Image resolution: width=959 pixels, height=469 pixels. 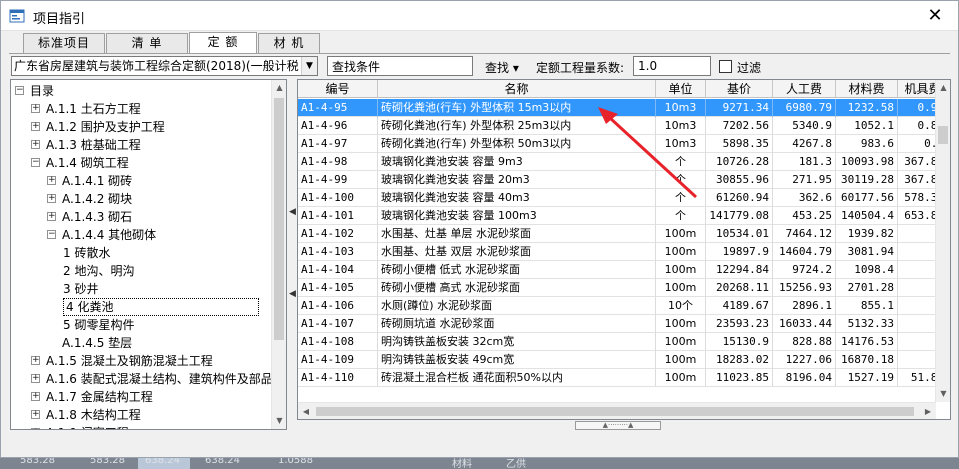 What do you see at coordinates (306, 411) in the screenshot?
I see `scroll-left-icon: ◀` at bounding box center [306, 411].